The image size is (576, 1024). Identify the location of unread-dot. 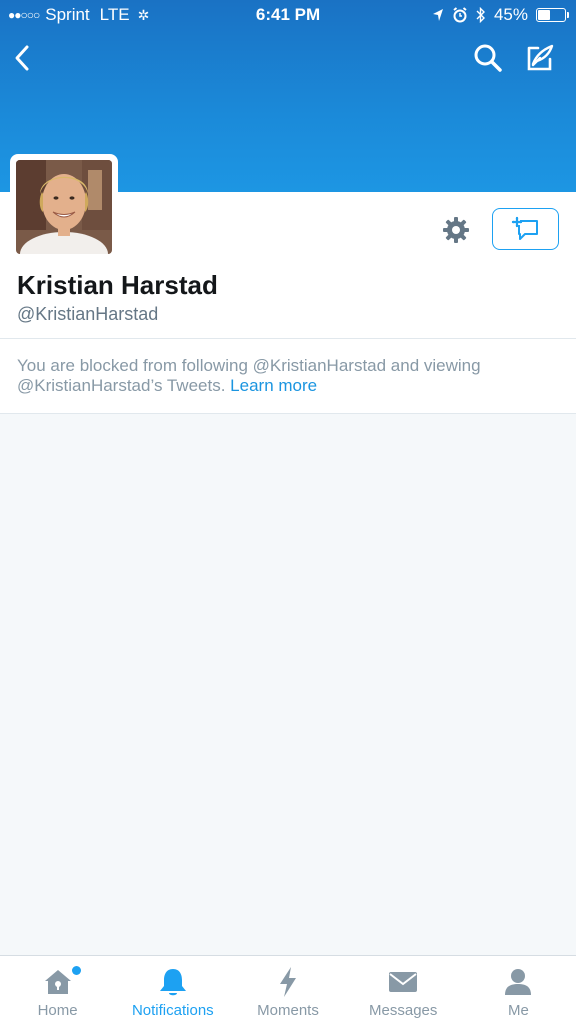
(76, 970).